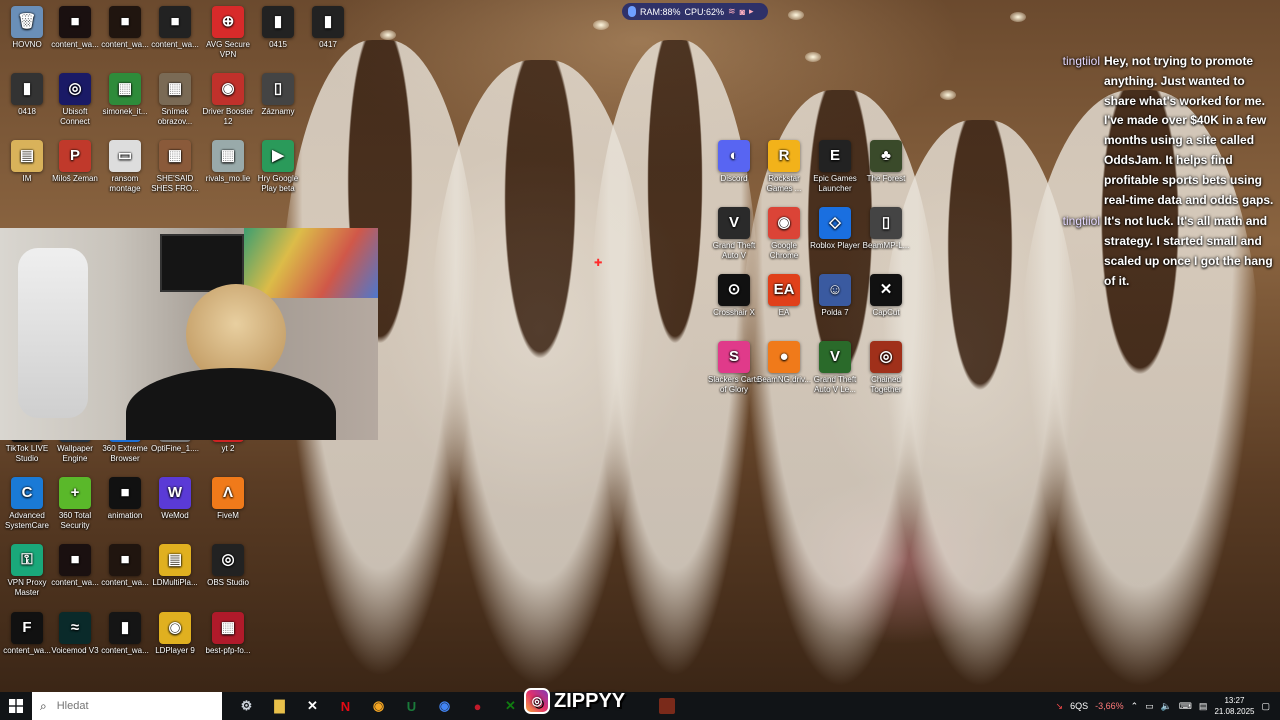 Image resolution: width=1280 pixels, height=720 pixels. Describe the element at coordinates (751, 11) in the screenshot. I see `expand-icon: ▸` at that location.